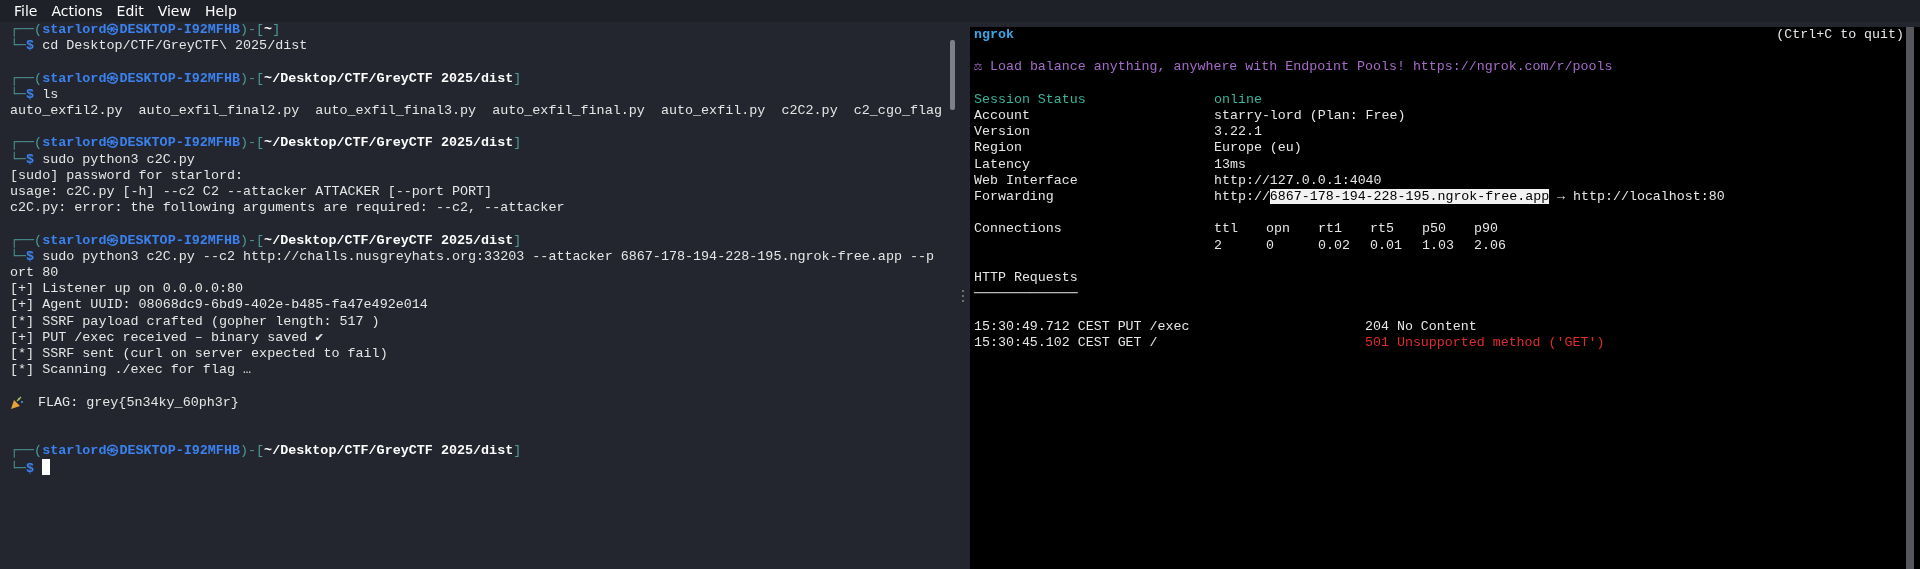 This screenshot has width=1920, height=569. I want to click on output-line: [+] Agent UUID: 08068dc9-6bd9-402e-b485-fa47e492e014, so click(219, 305).